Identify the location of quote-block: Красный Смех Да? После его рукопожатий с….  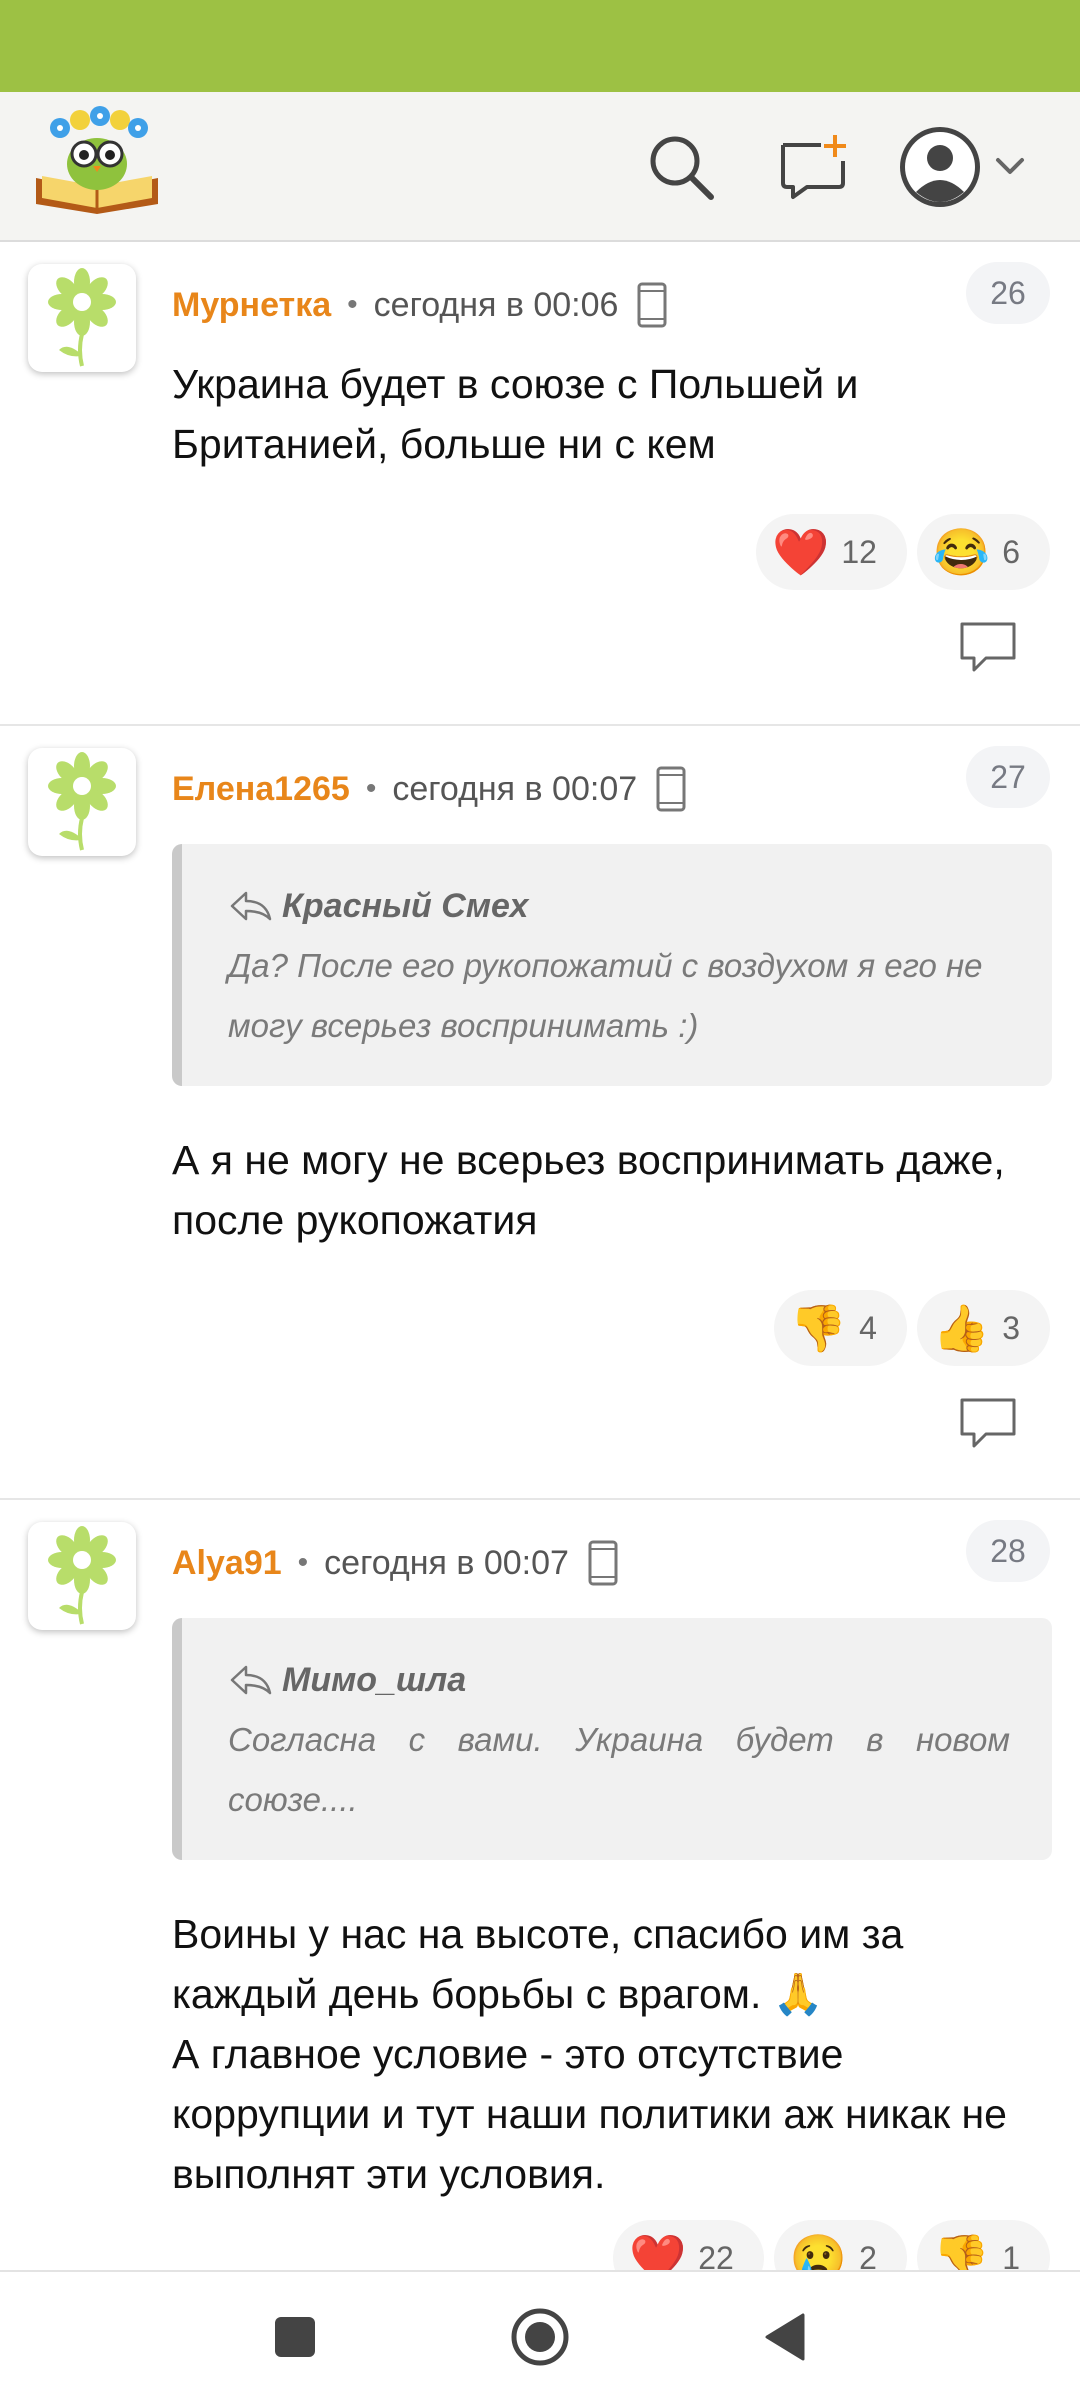
(612, 965).